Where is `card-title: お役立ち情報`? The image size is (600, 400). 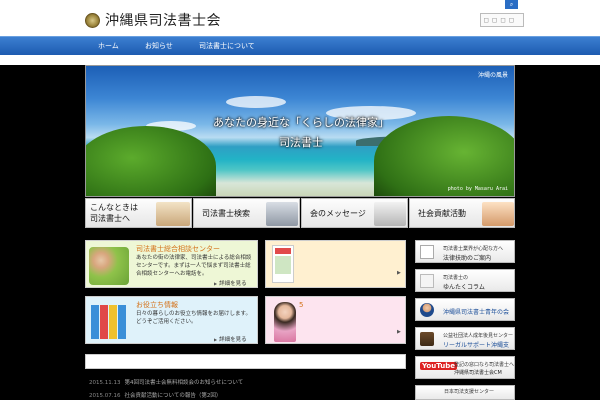 card-title: お役立ち情報 is located at coordinates (157, 305).